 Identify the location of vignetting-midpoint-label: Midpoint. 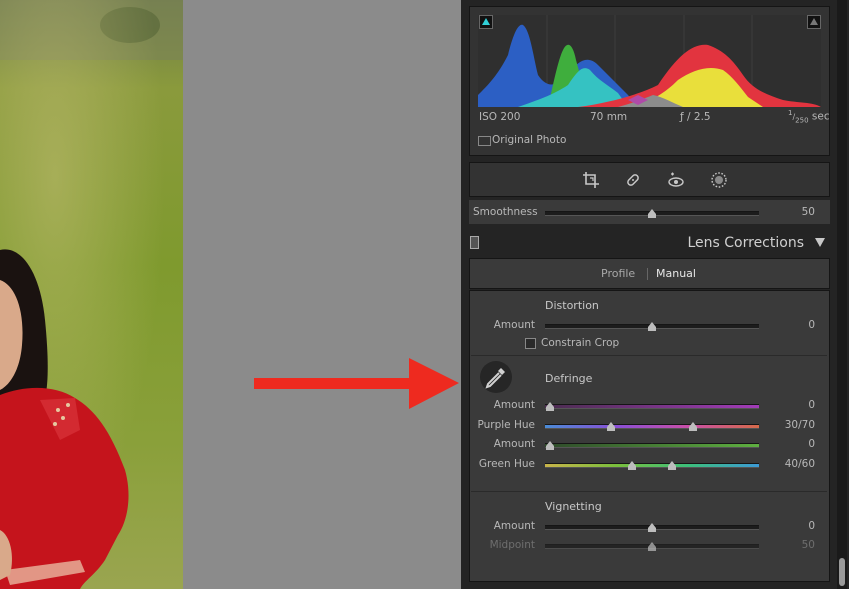
(512, 545).